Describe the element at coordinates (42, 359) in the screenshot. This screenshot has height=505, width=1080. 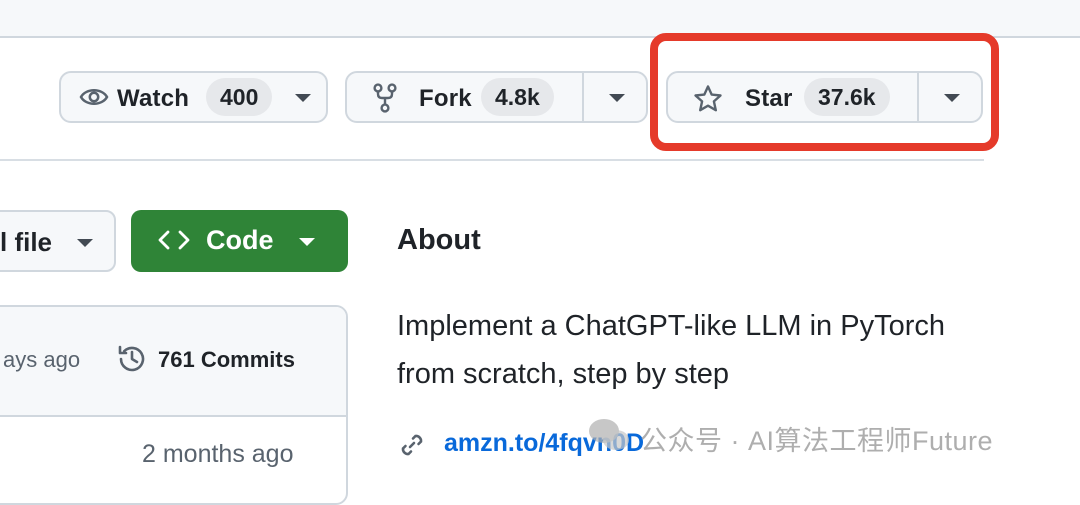
I see `latest-commit-time: ays ago` at that location.